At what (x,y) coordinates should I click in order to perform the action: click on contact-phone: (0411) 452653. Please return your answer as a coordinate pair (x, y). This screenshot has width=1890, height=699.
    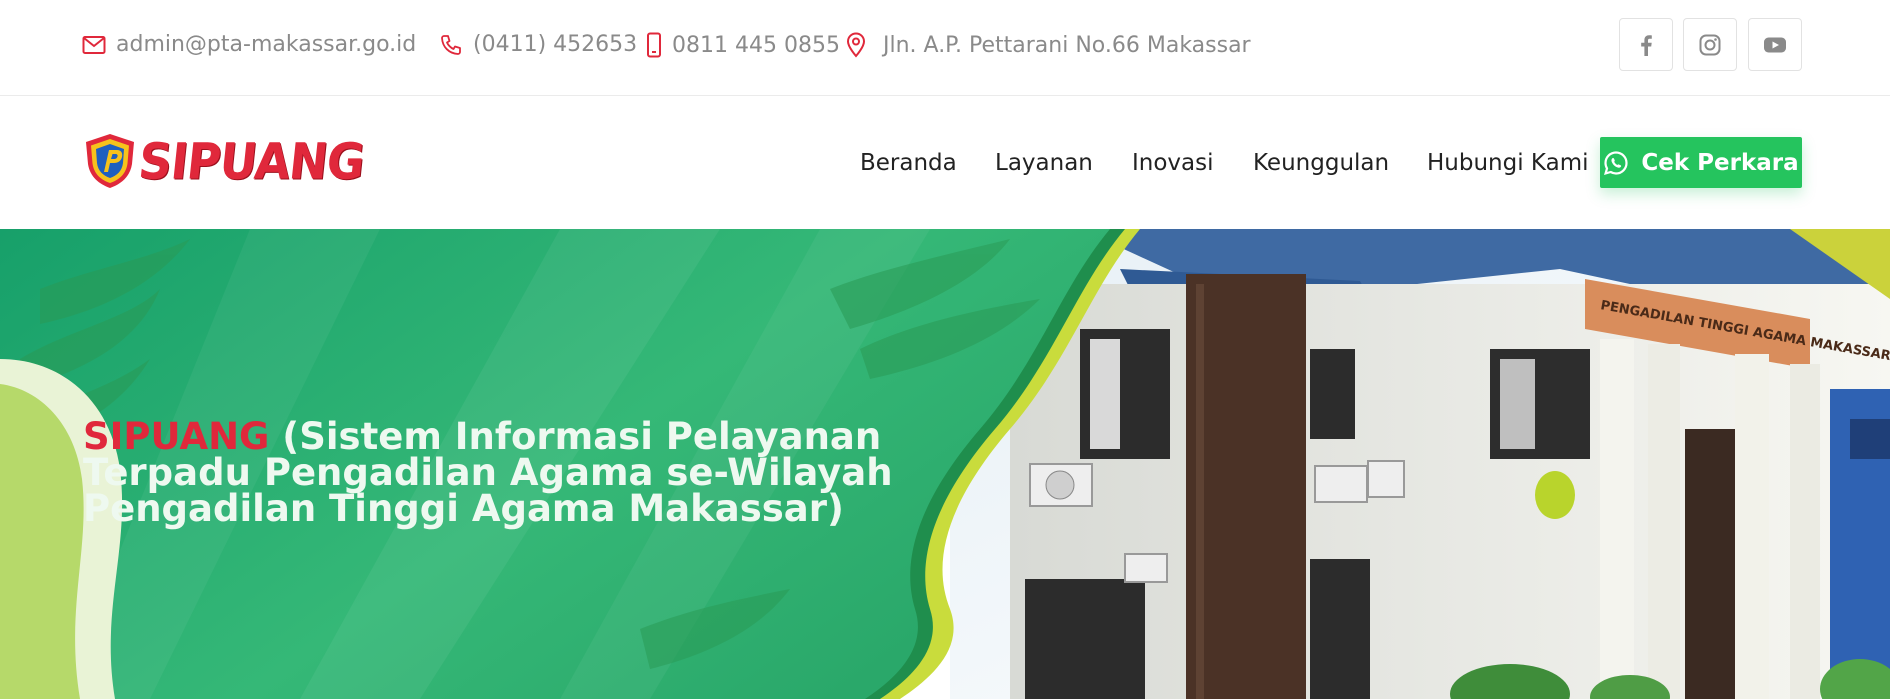
    Looking at the image, I should click on (538, 44).